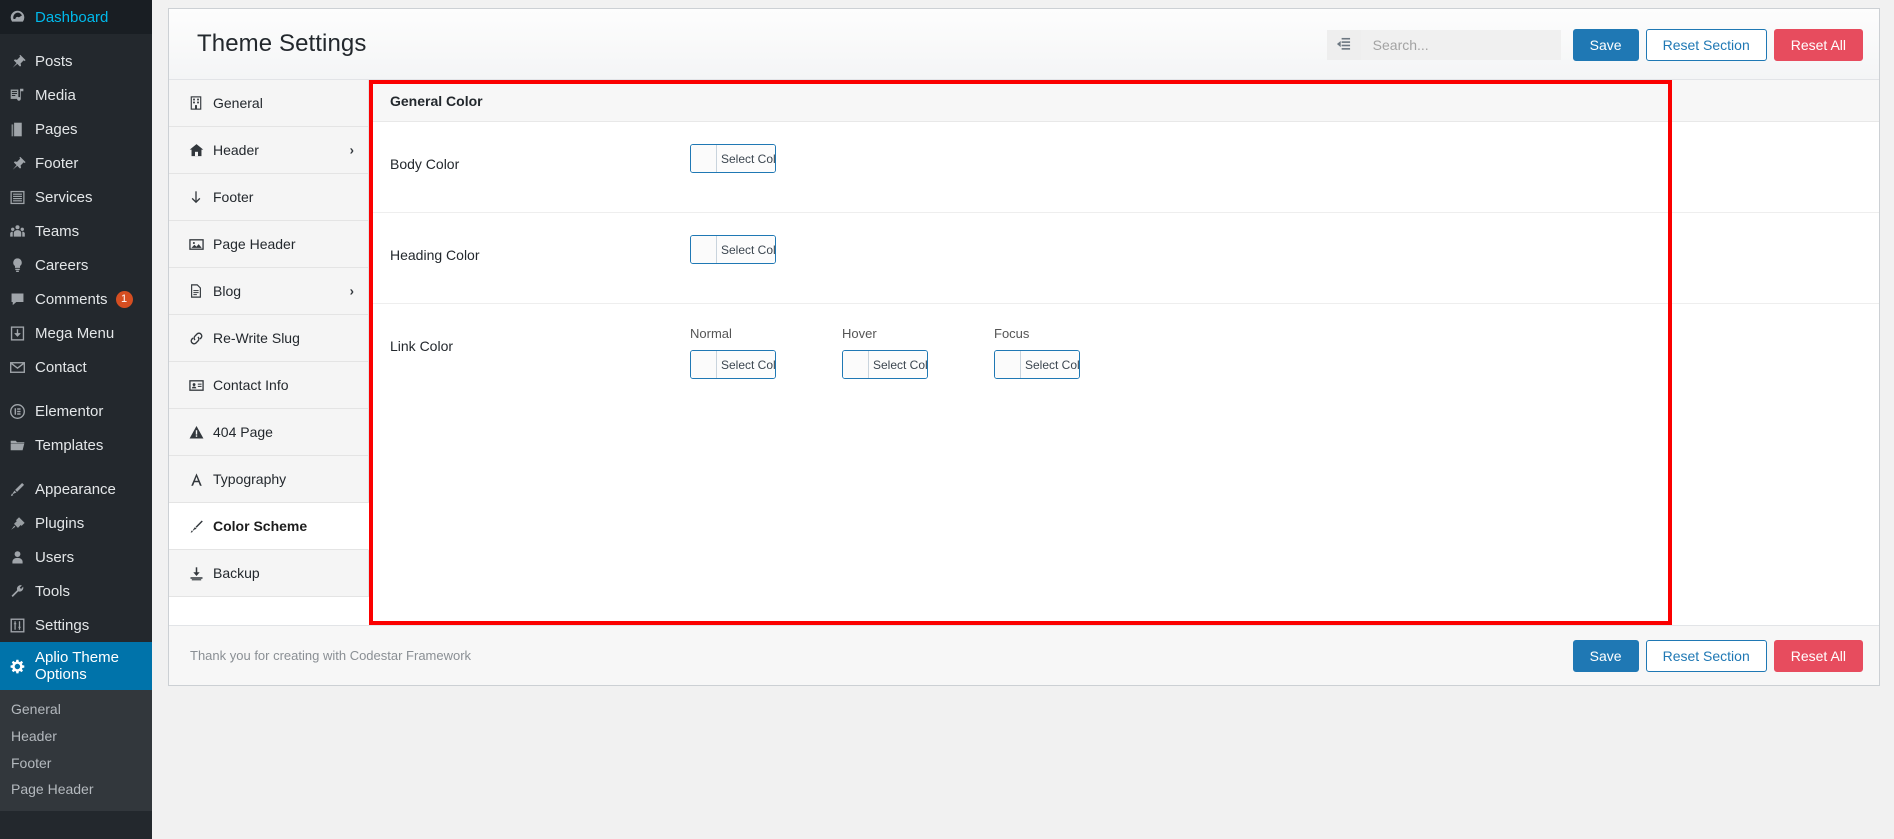  I want to click on sidebar-item-services: Services, so click(76, 197).